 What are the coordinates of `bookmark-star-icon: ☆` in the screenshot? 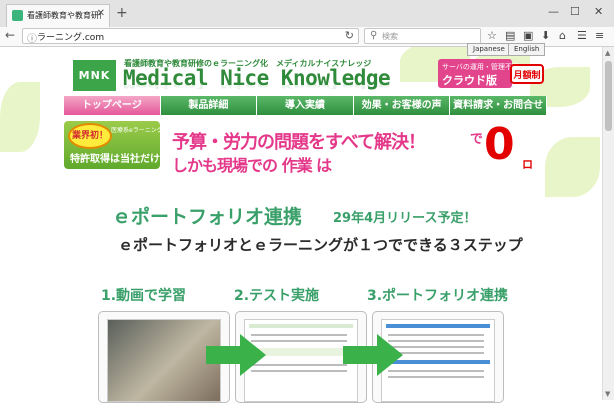 It's located at (492, 35).